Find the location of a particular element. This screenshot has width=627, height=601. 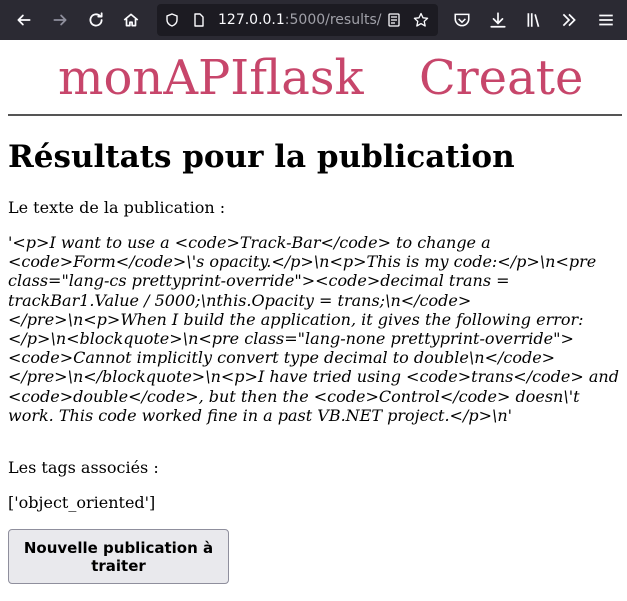

site-header: monAPIflask Create is located at coordinates (315, 78).